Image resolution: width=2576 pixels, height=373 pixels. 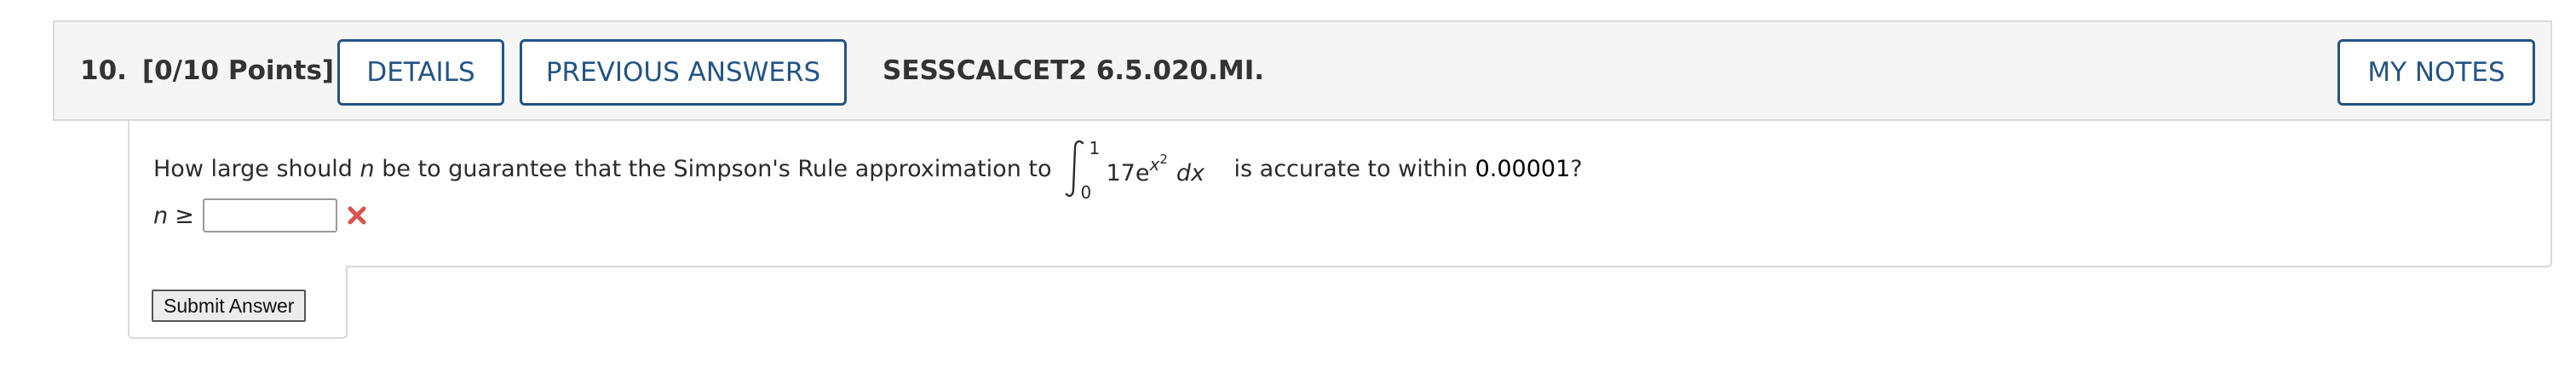 I want to click on question-title: 10. [0/10 Points], so click(x=207, y=70).